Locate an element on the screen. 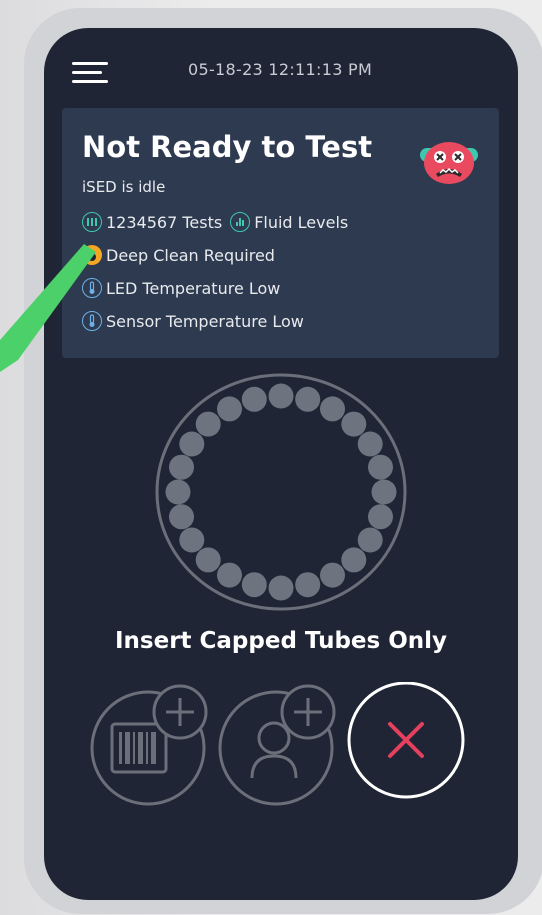  fluid-levels-label: Fluid Levels is located at coordinates (301, 222).